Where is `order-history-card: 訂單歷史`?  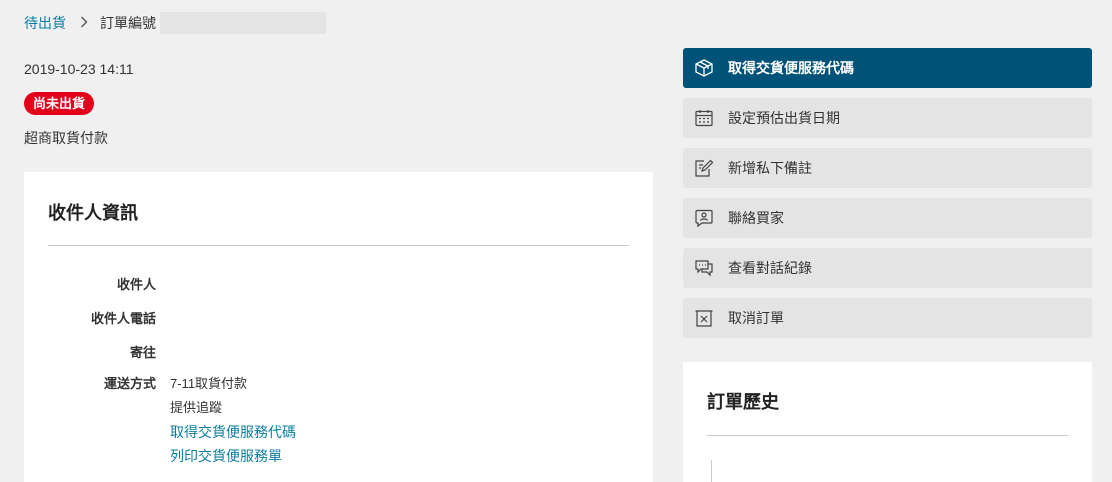 order-history-card: 訂單歷史 is located at coordinates (887, 422).